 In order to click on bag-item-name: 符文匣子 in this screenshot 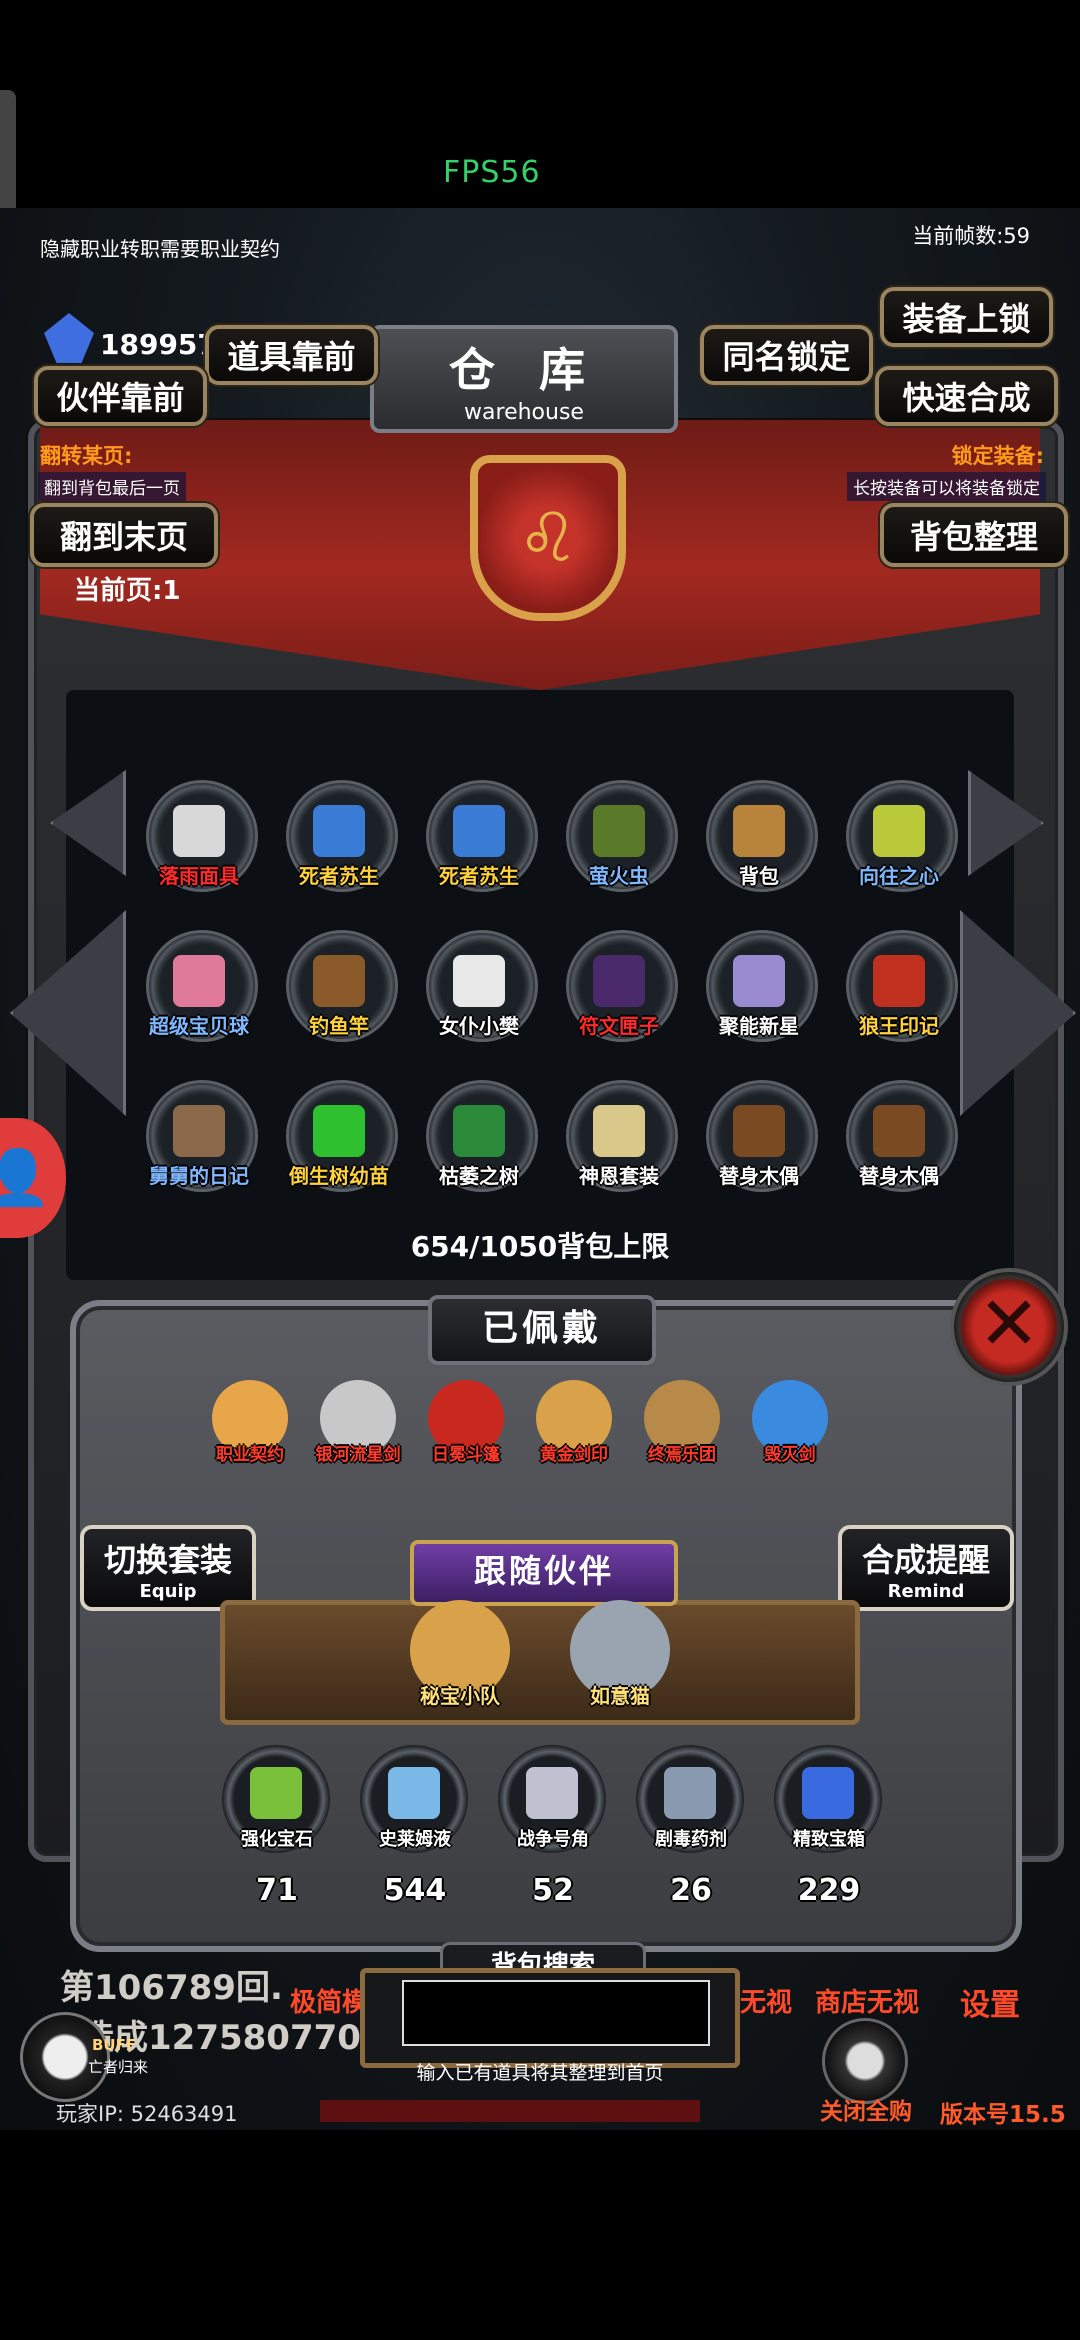, I will do `click(619, 1026)`.